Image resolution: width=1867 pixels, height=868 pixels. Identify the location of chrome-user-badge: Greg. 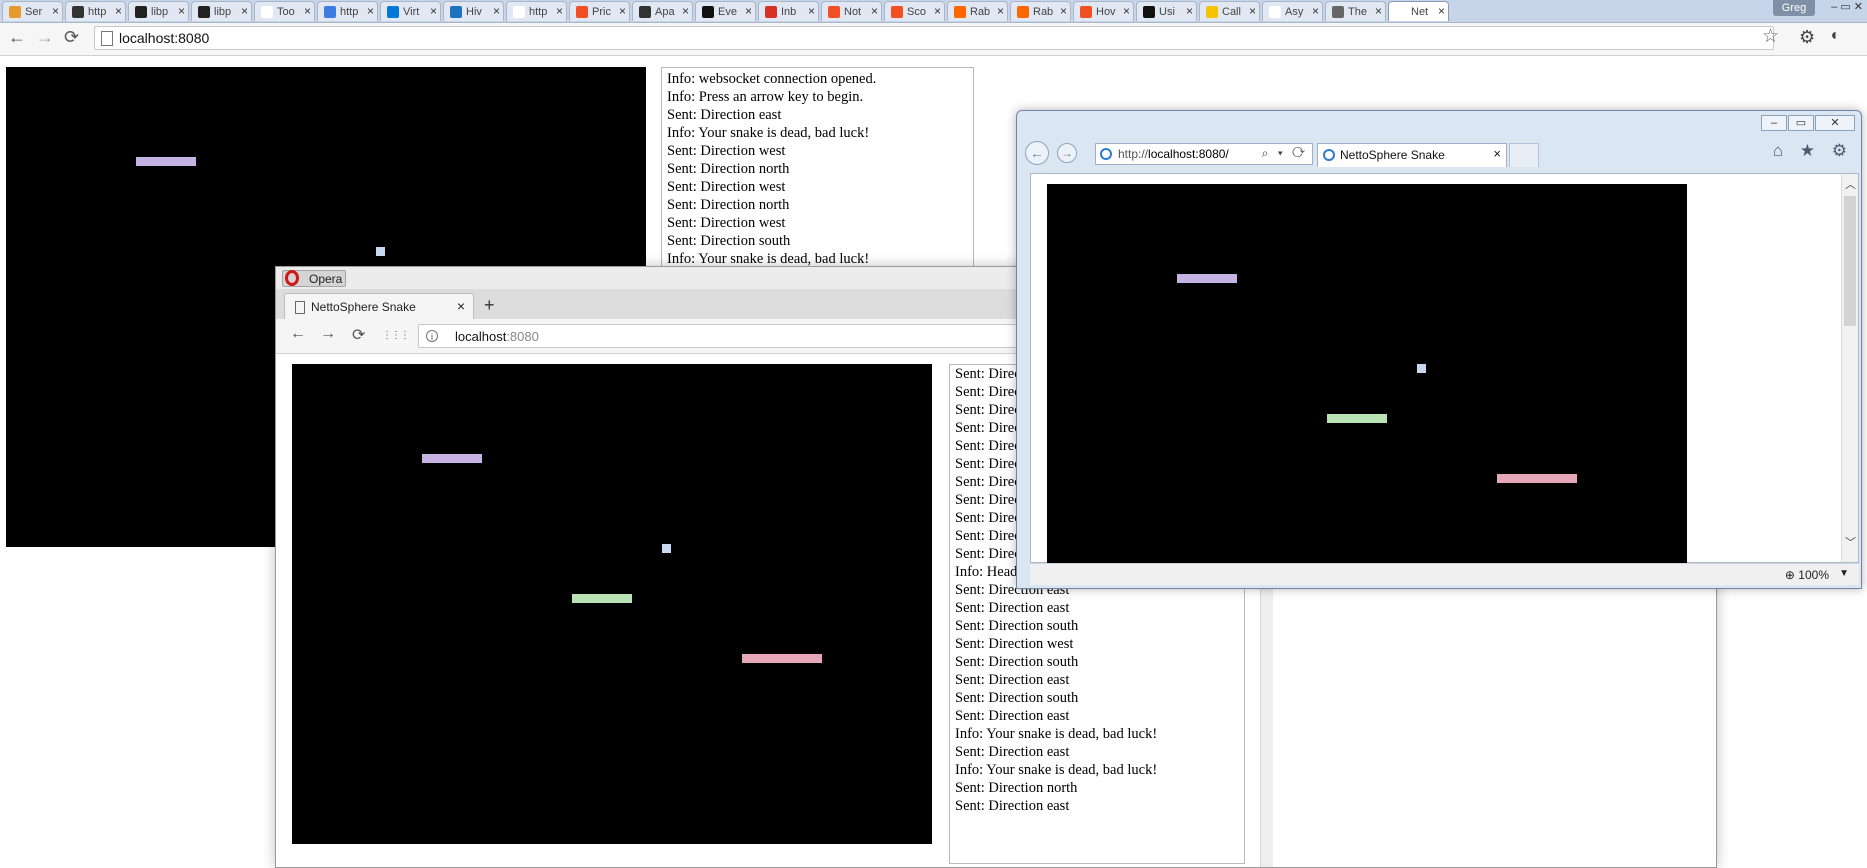
(1794, 8).